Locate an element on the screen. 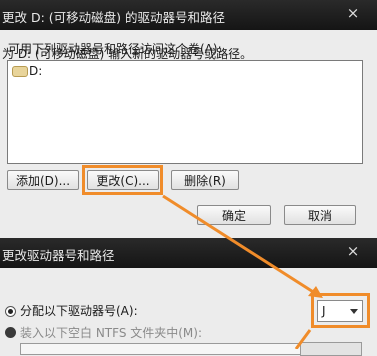 Image resolution: width=377 pixels, height=356 pixels. dialog-title: 更改 D: (可移动磁盘) 的驱动器号和路径 is located at coordinates (114, 17).